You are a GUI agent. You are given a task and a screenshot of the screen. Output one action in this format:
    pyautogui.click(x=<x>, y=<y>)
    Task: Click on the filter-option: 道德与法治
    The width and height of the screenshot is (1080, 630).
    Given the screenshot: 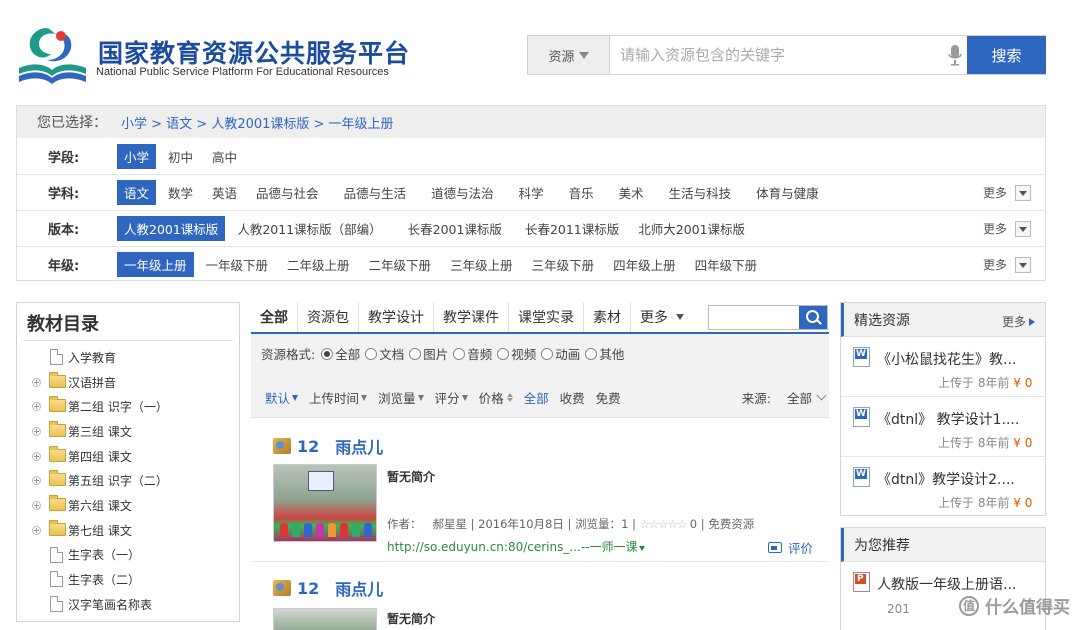 What is the action you would take?
    pyautogui.click(x=462, y=192)
    